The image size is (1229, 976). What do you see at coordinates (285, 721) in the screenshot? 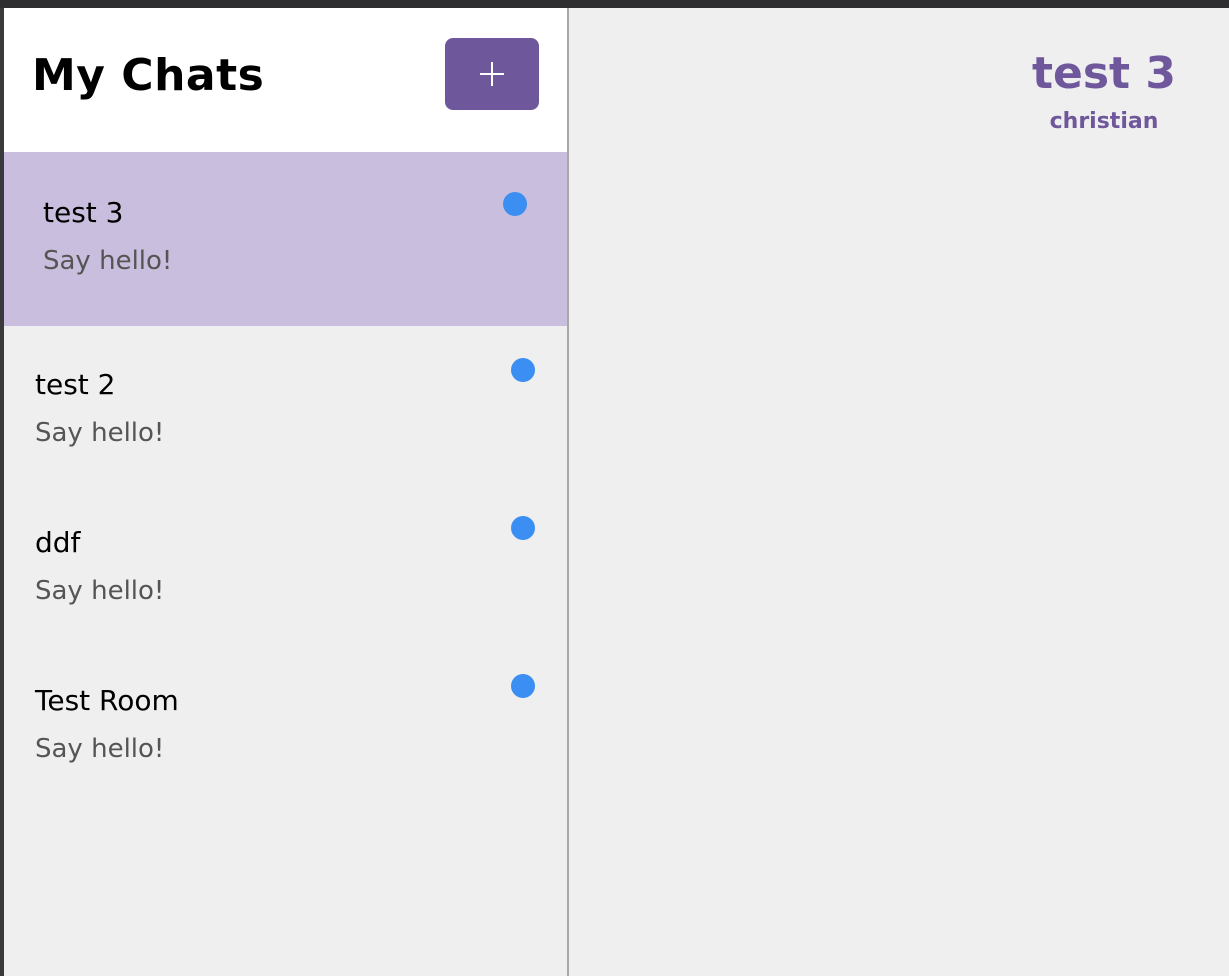
I see `chat-list-item: Test Room Say hello!` at bounding box center [285, 721].